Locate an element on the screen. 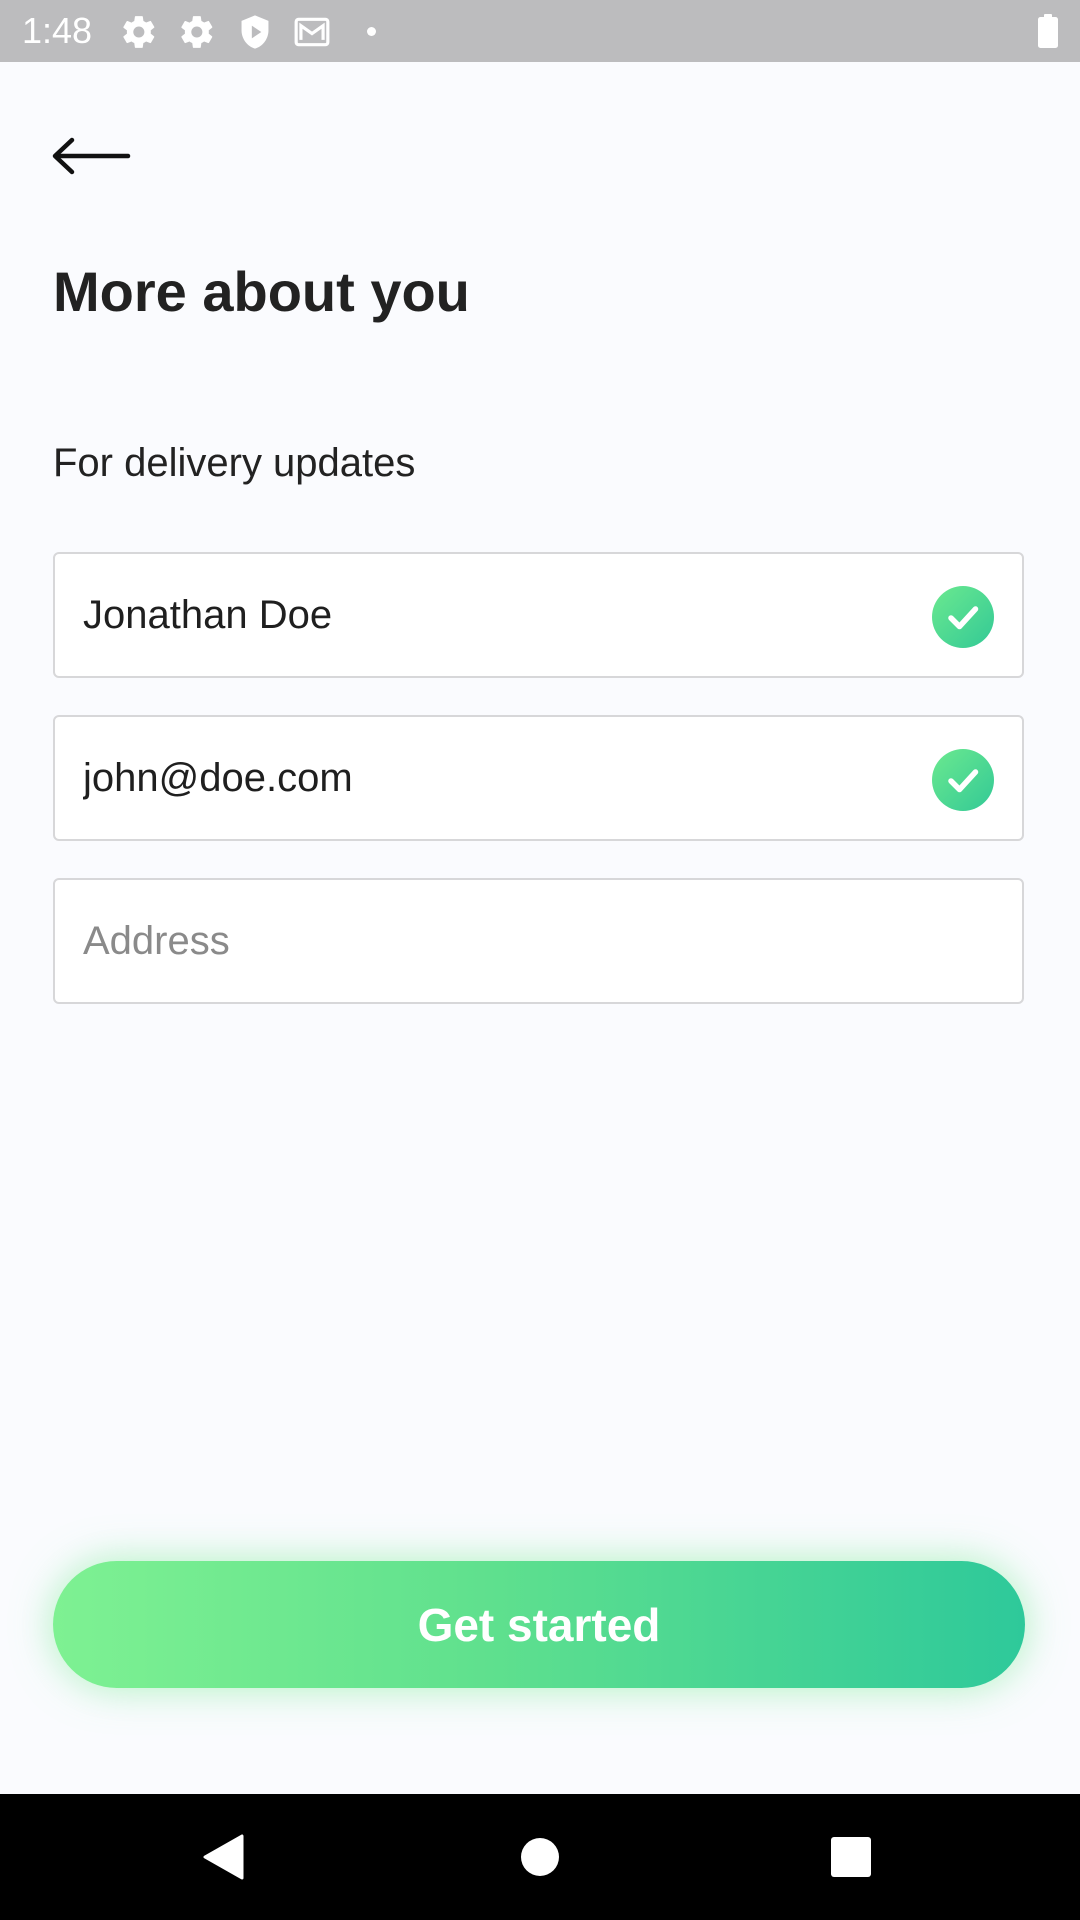 The image size is (1080, 1920). notification-dot-icon is located at coordinates (371, 31).